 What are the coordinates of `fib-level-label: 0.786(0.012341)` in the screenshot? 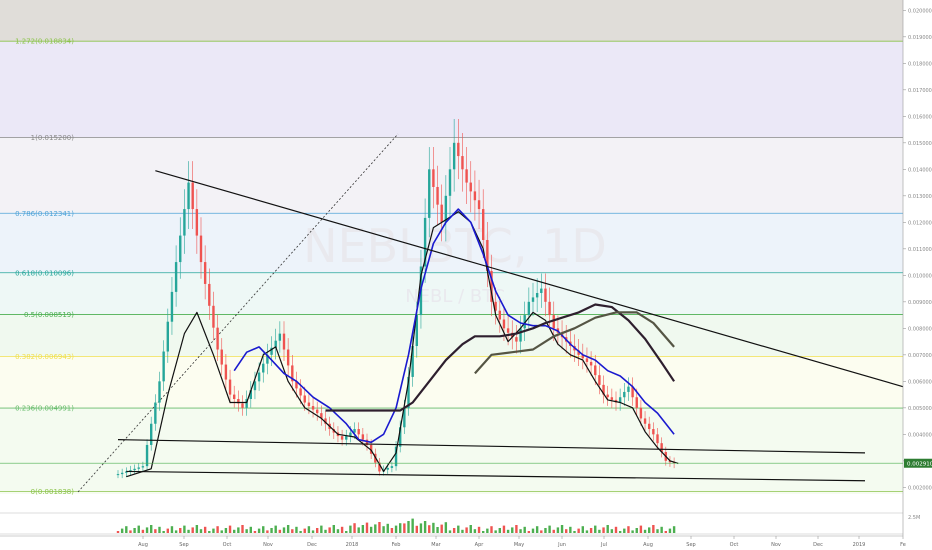 It's located at (44, 214).